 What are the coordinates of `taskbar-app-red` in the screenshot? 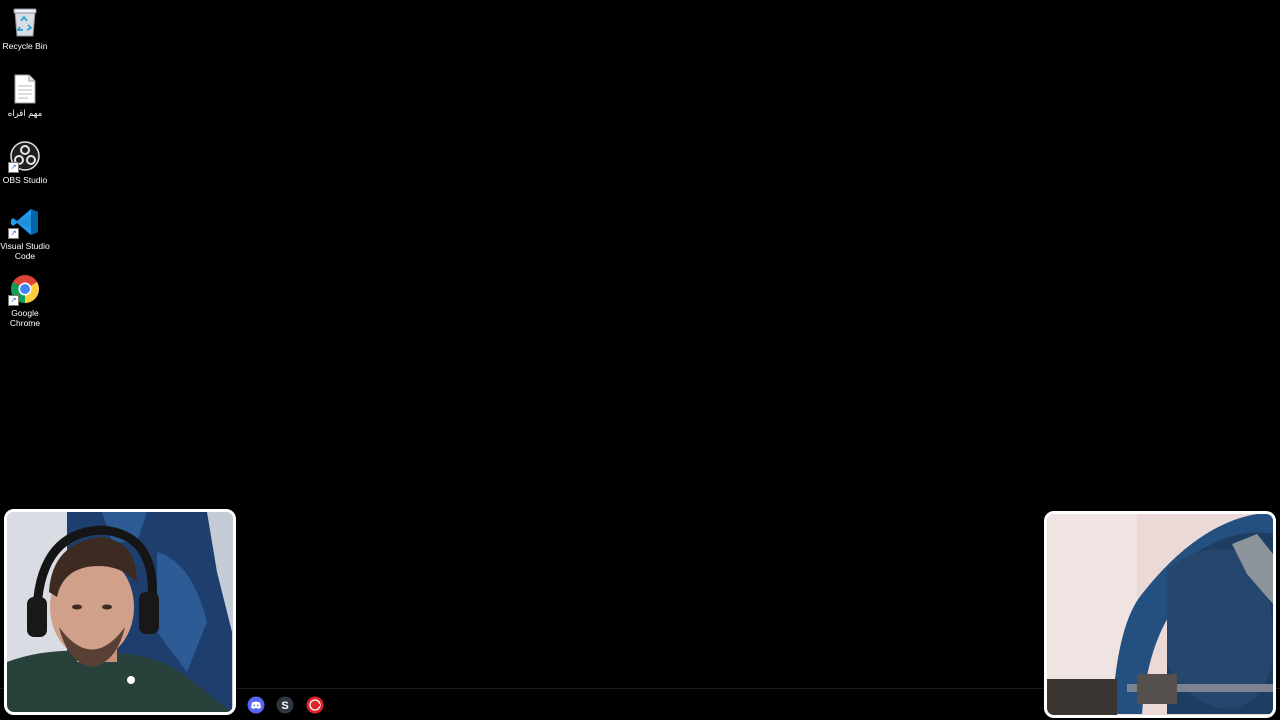 It's located at (315, 705).